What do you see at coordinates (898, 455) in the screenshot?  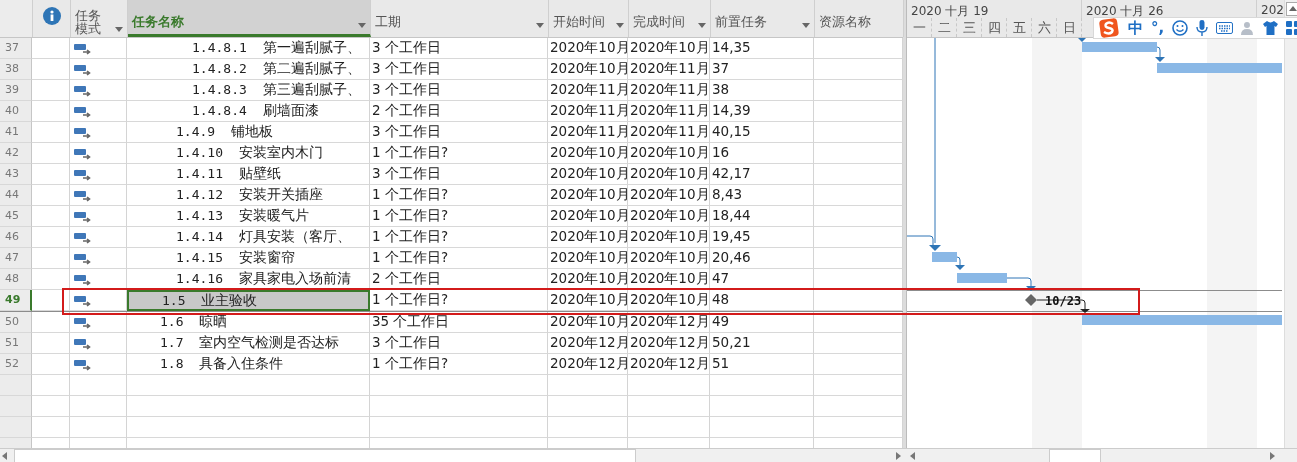 I see `scroll-right-icon` at bounding box center [898, 455].